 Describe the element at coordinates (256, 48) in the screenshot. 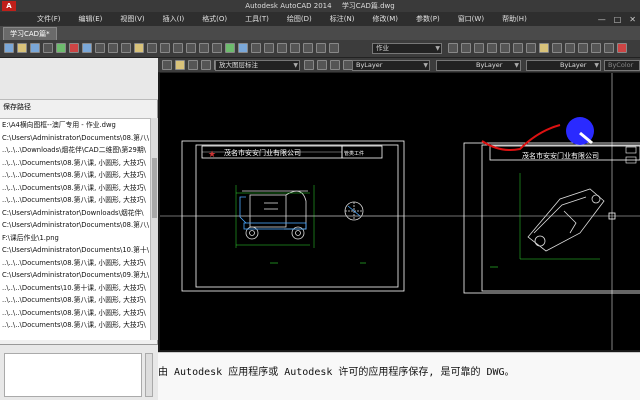

I see `tool-palette-icon` at that location.